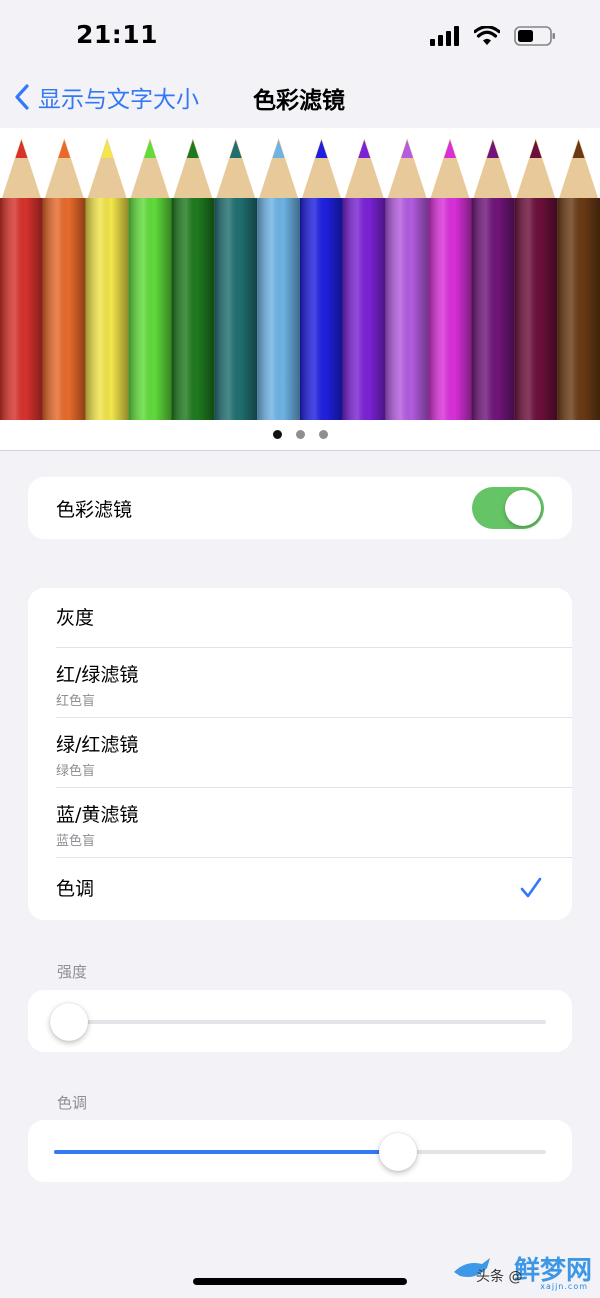 The image size is (600, 1298). I want to click on back-label: 显示与文字大小, so click(118, 100).